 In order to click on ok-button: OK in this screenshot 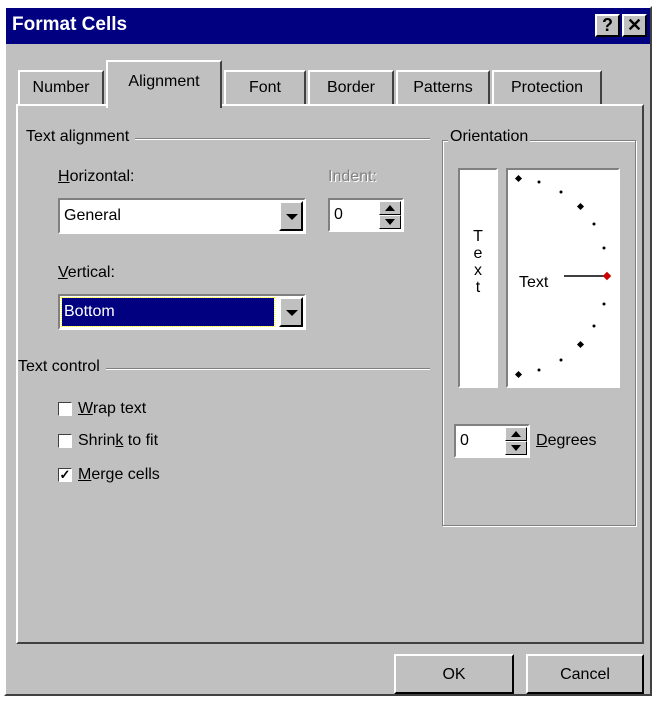, I will do `click(454, 674)`.